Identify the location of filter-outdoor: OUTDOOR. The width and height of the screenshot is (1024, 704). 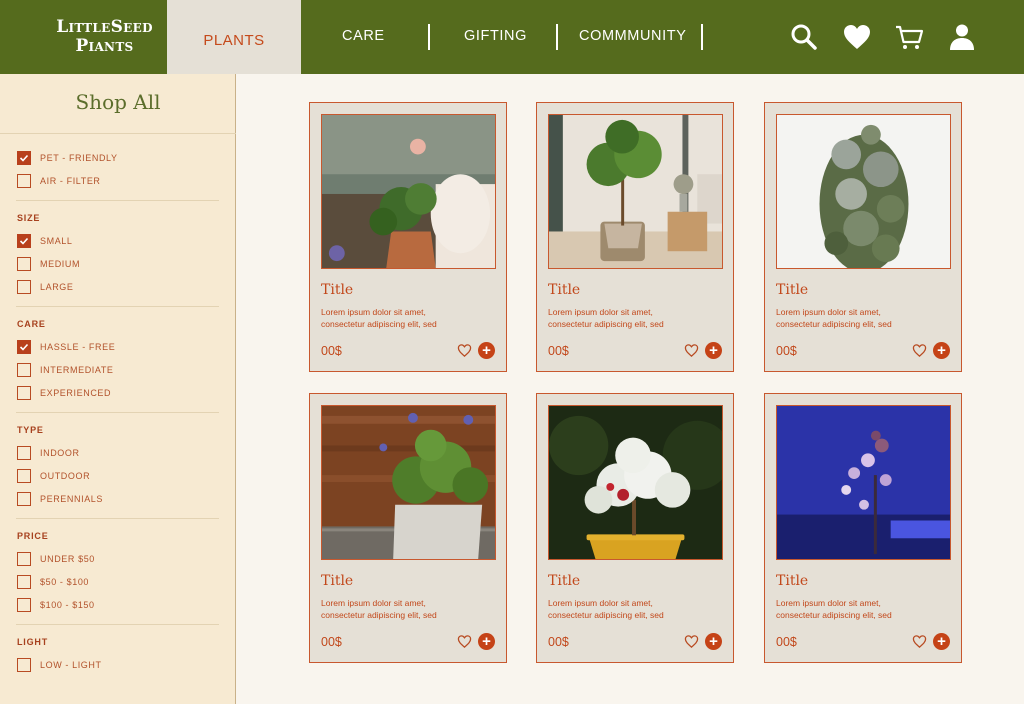
(53, 476).